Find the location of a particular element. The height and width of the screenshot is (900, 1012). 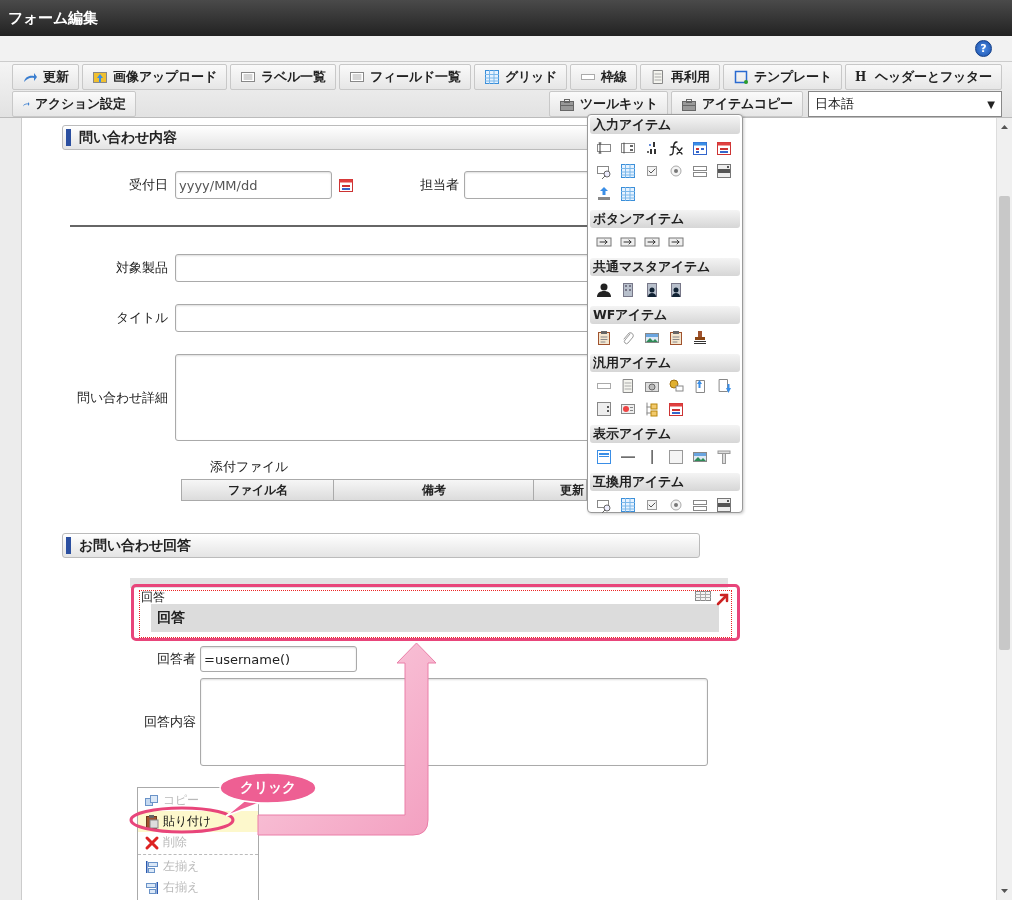

formula-icon is located at coordinates (676, 148).